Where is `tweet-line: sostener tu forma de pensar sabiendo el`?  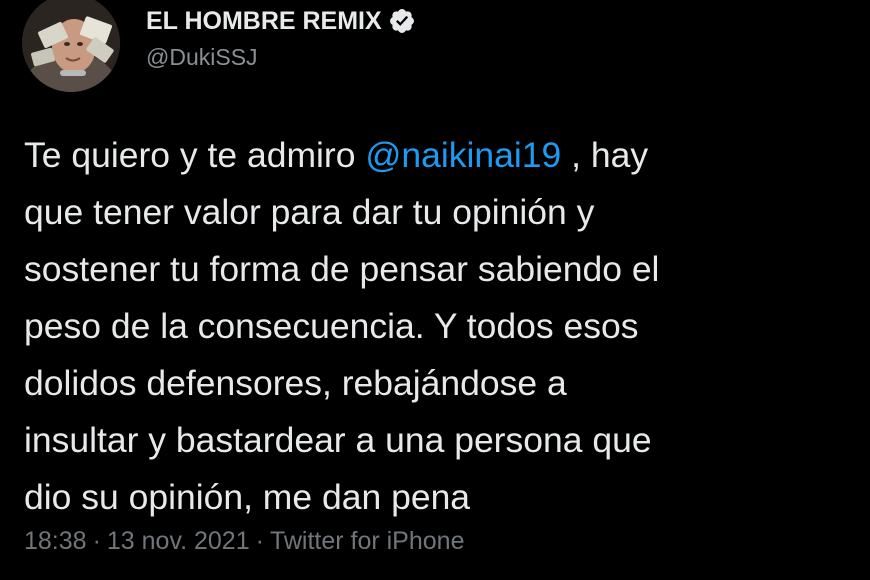 tweet-line: sostener tu forma de pensar sabiendo el is located at coordinates (342, 269).